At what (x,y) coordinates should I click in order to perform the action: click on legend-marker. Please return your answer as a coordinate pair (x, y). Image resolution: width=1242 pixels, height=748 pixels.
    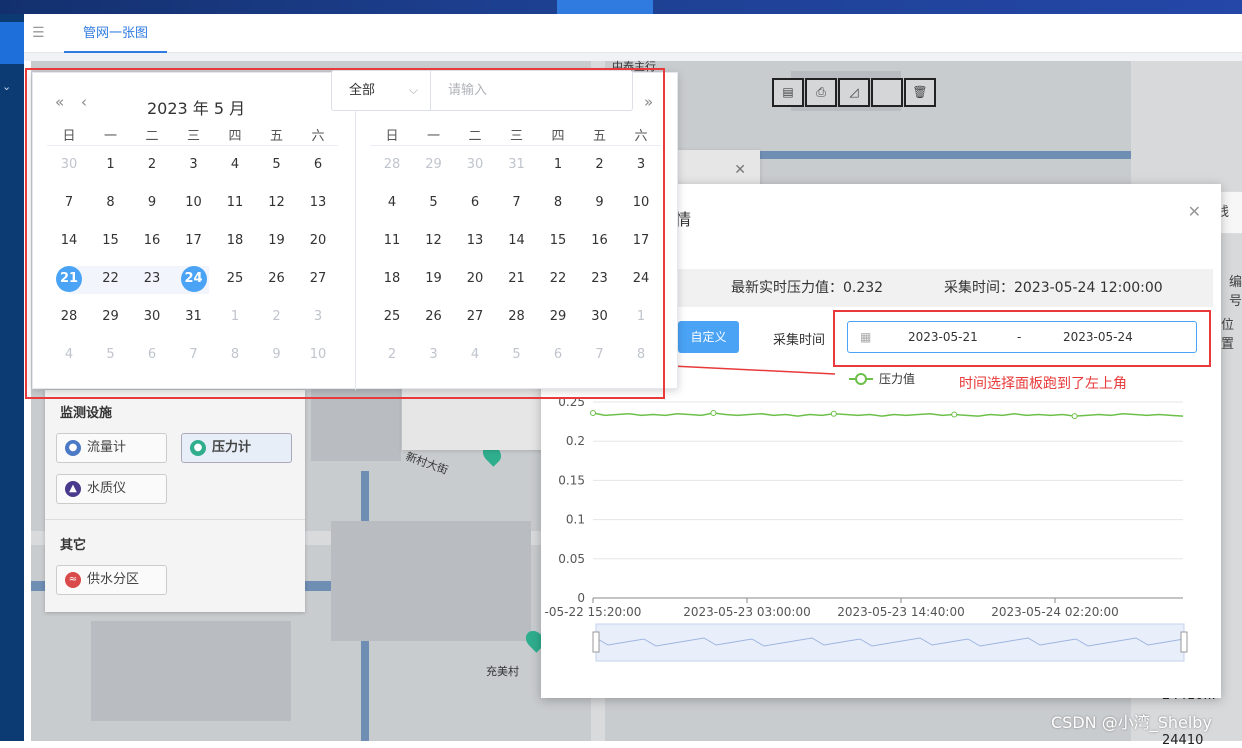
    Looking at the image, I should click on (861, 379).